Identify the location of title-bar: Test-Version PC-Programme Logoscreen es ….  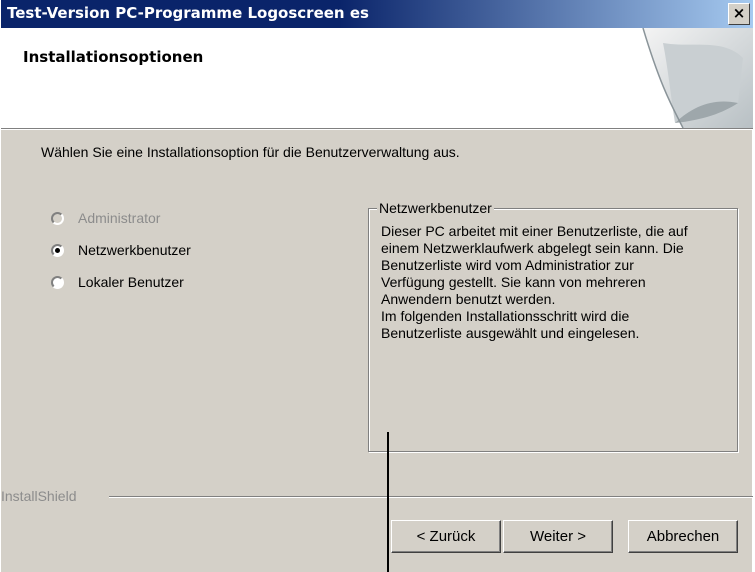
(377, 14).